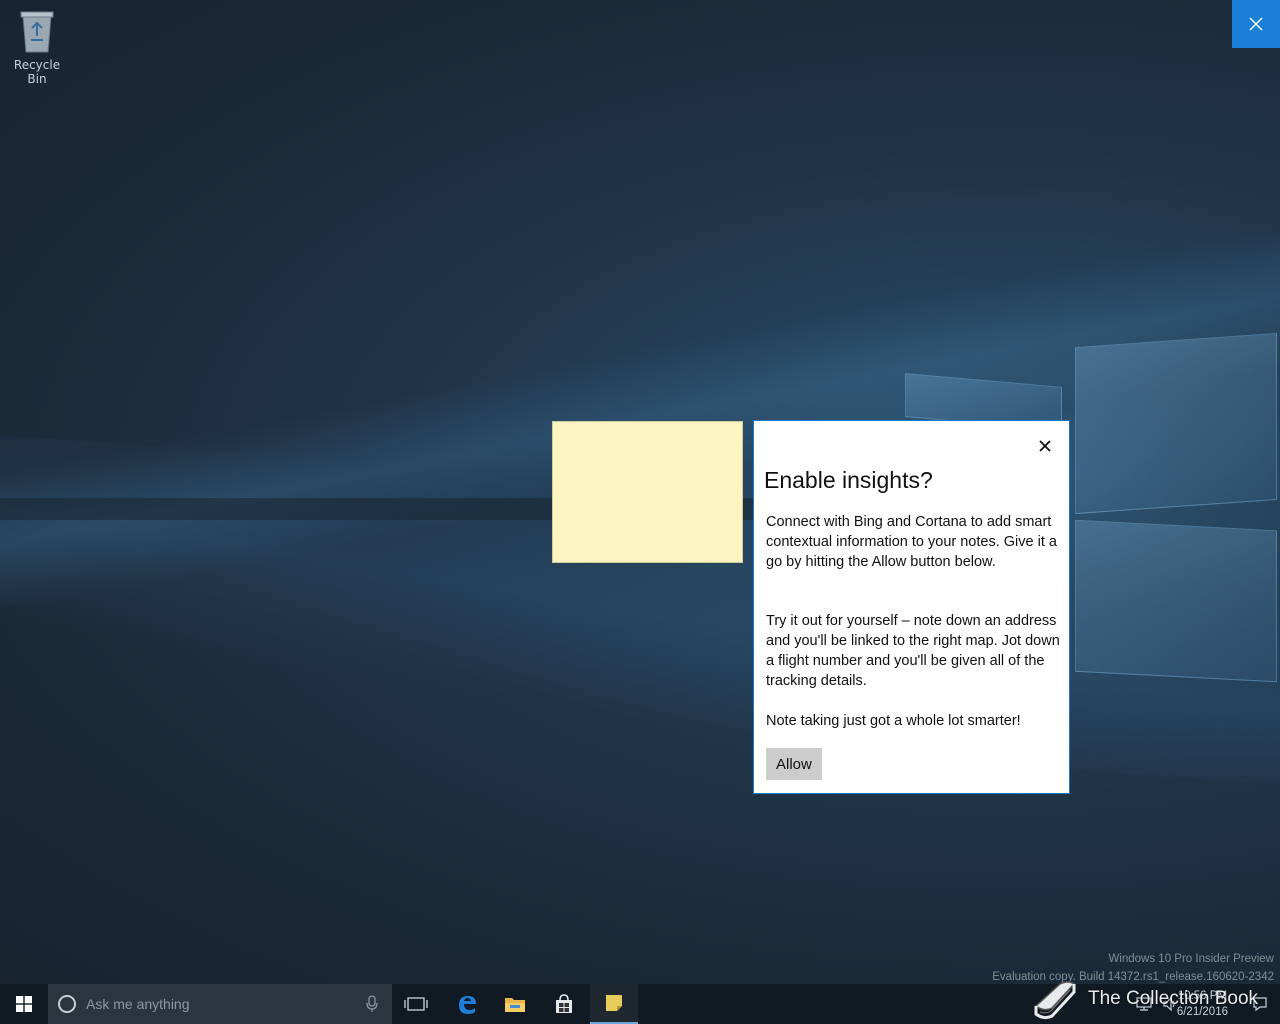  What do you see at coordinates (37, 32) in the screenshot?
I see `recycle-bin-icon` at bounding box center [37, 32].